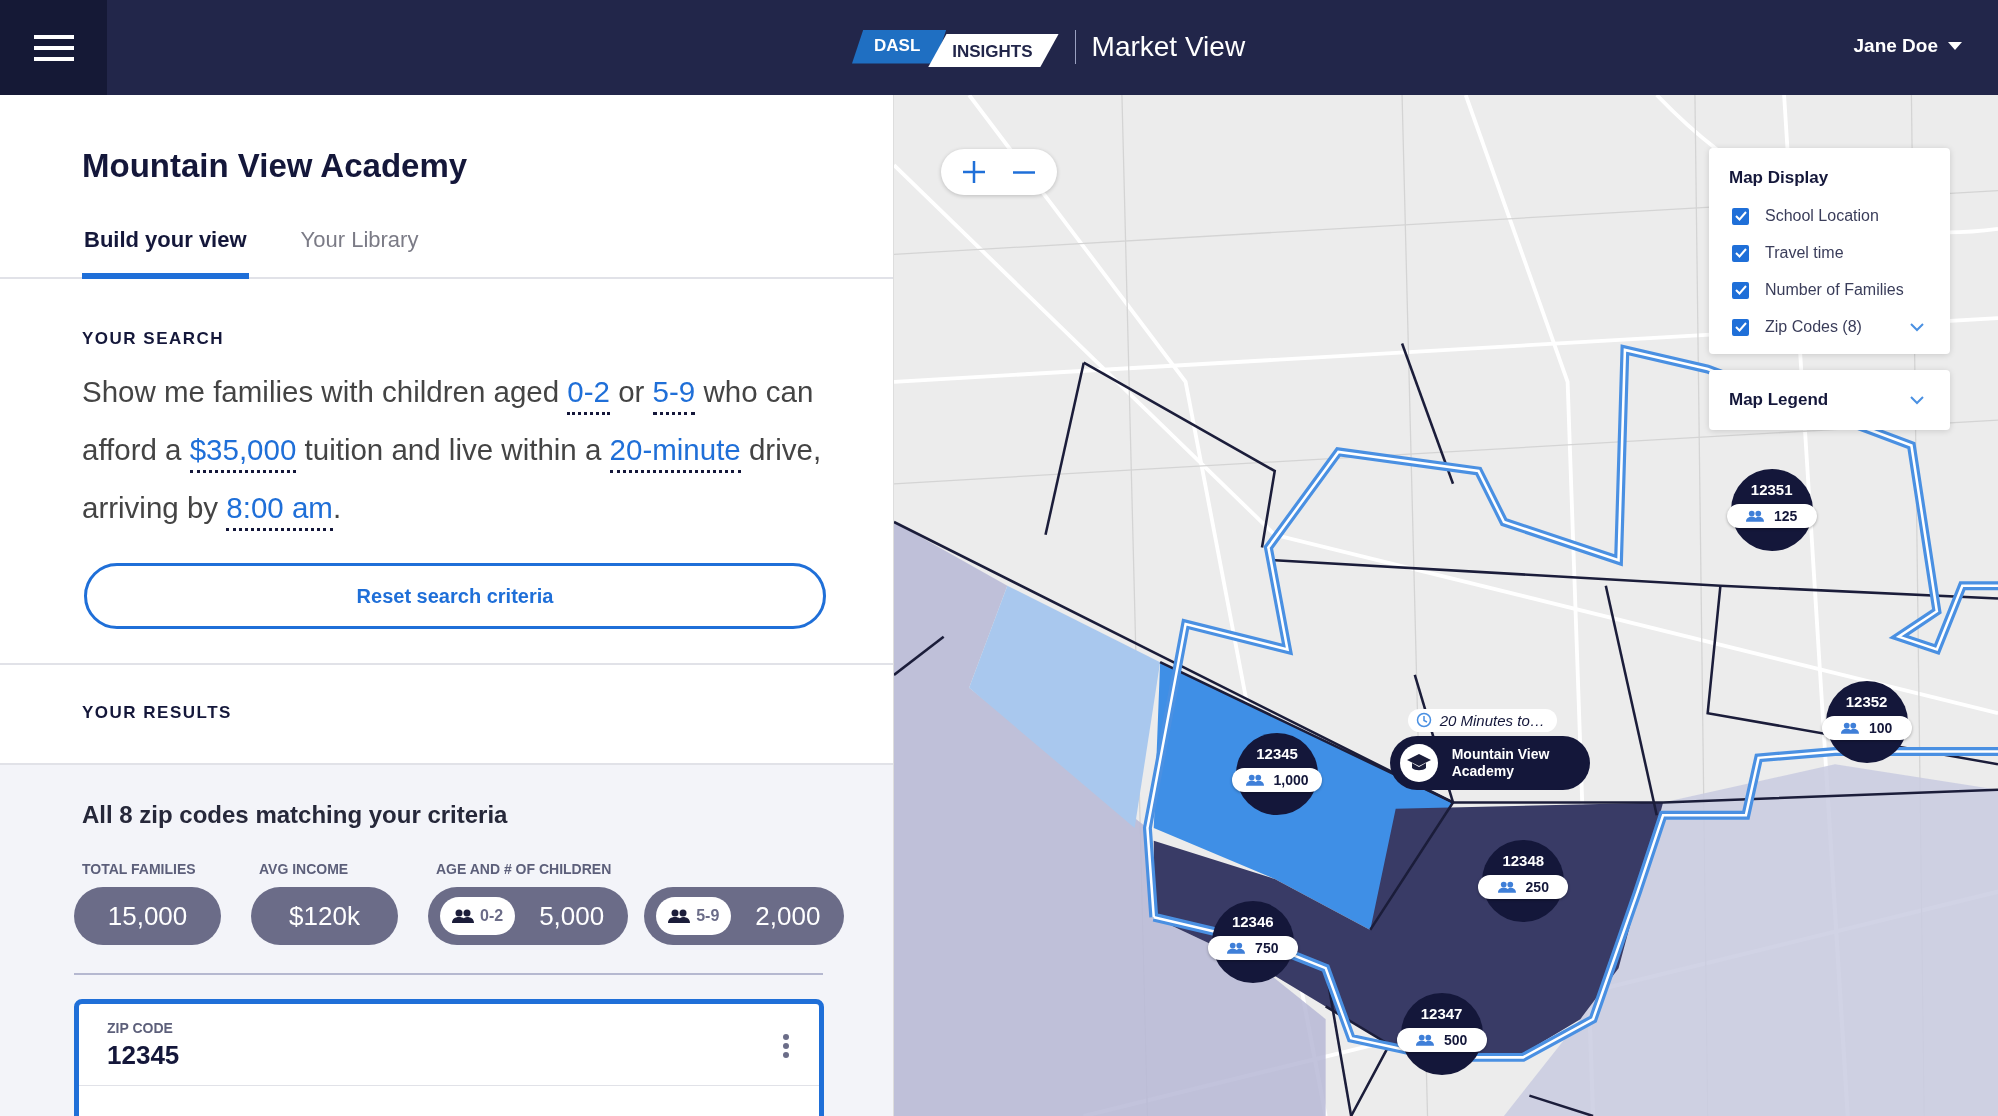 This screenshot has width=1998, height=1116. What do you see at coordinates (140, 1028) in the screenshot?
I see `zip-label: ZIP CODE` at bounding box center [140, 1028].